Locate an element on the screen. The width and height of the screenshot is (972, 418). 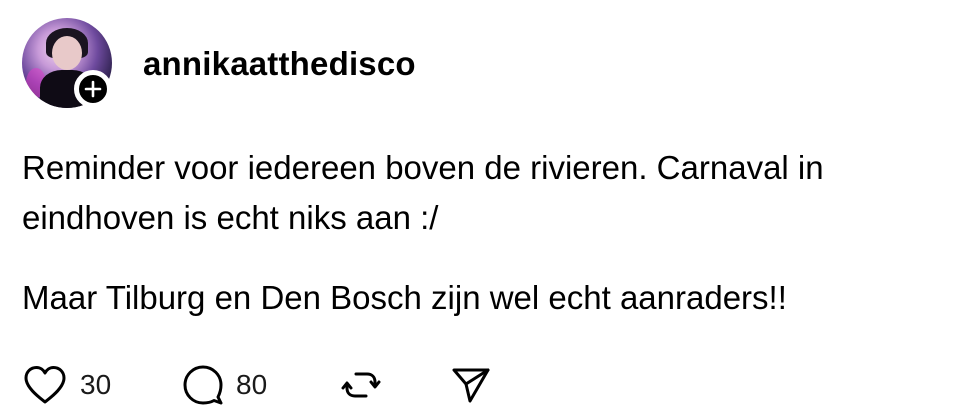
avatar-container is located at coordinates (67, 63).